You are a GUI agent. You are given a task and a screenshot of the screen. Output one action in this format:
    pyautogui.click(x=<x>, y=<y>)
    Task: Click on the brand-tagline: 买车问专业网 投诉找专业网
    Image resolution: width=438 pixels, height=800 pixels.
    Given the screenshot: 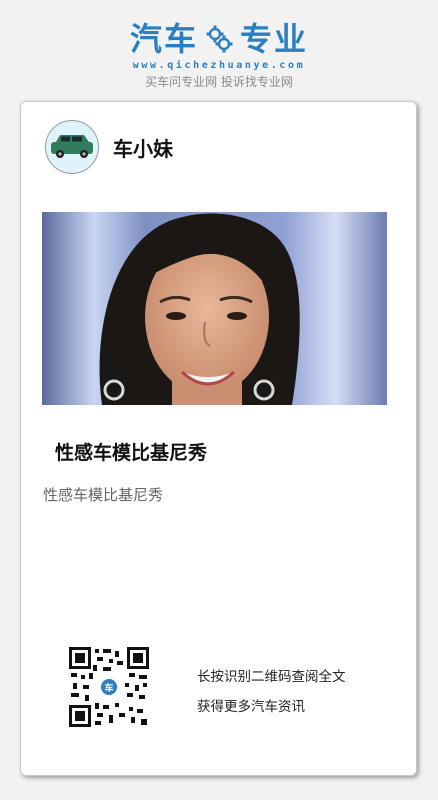 What is the action you would take?
    pyautogui.click(x=219, y=82)
    